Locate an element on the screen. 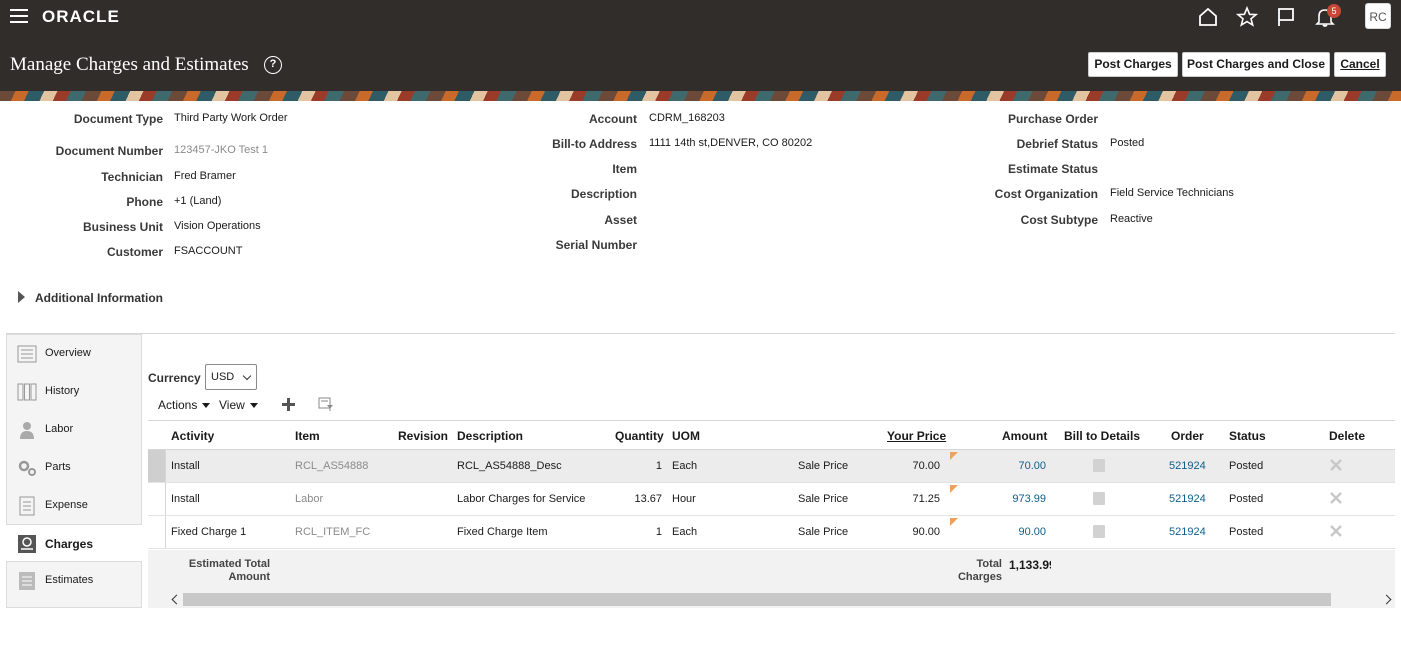  customer-value: FSACCOUNT is located at coordinates (208, 251).